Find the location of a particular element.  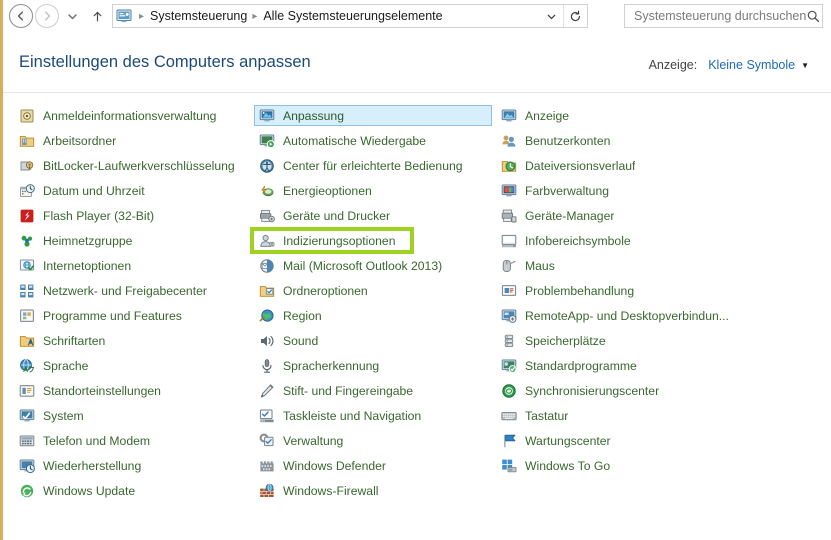

control-panel-item: Verwaltung is located at coordinates (373, 440).